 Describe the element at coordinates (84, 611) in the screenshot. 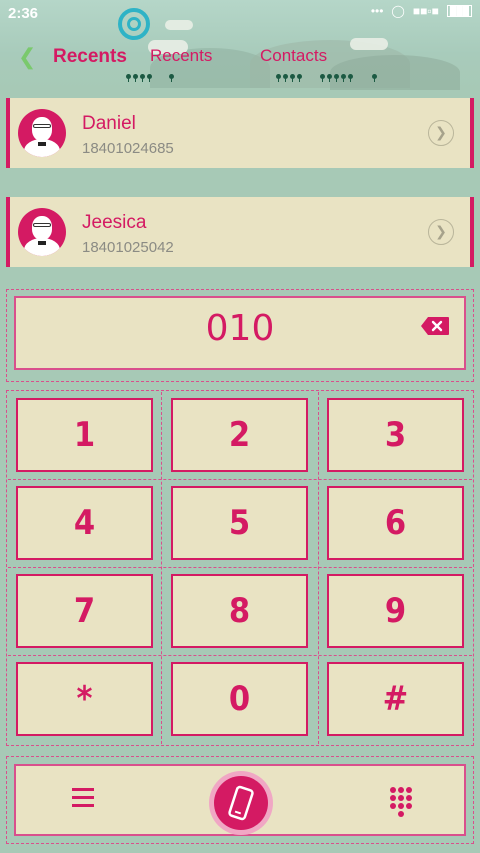

I see `key-7: 7` at that location.